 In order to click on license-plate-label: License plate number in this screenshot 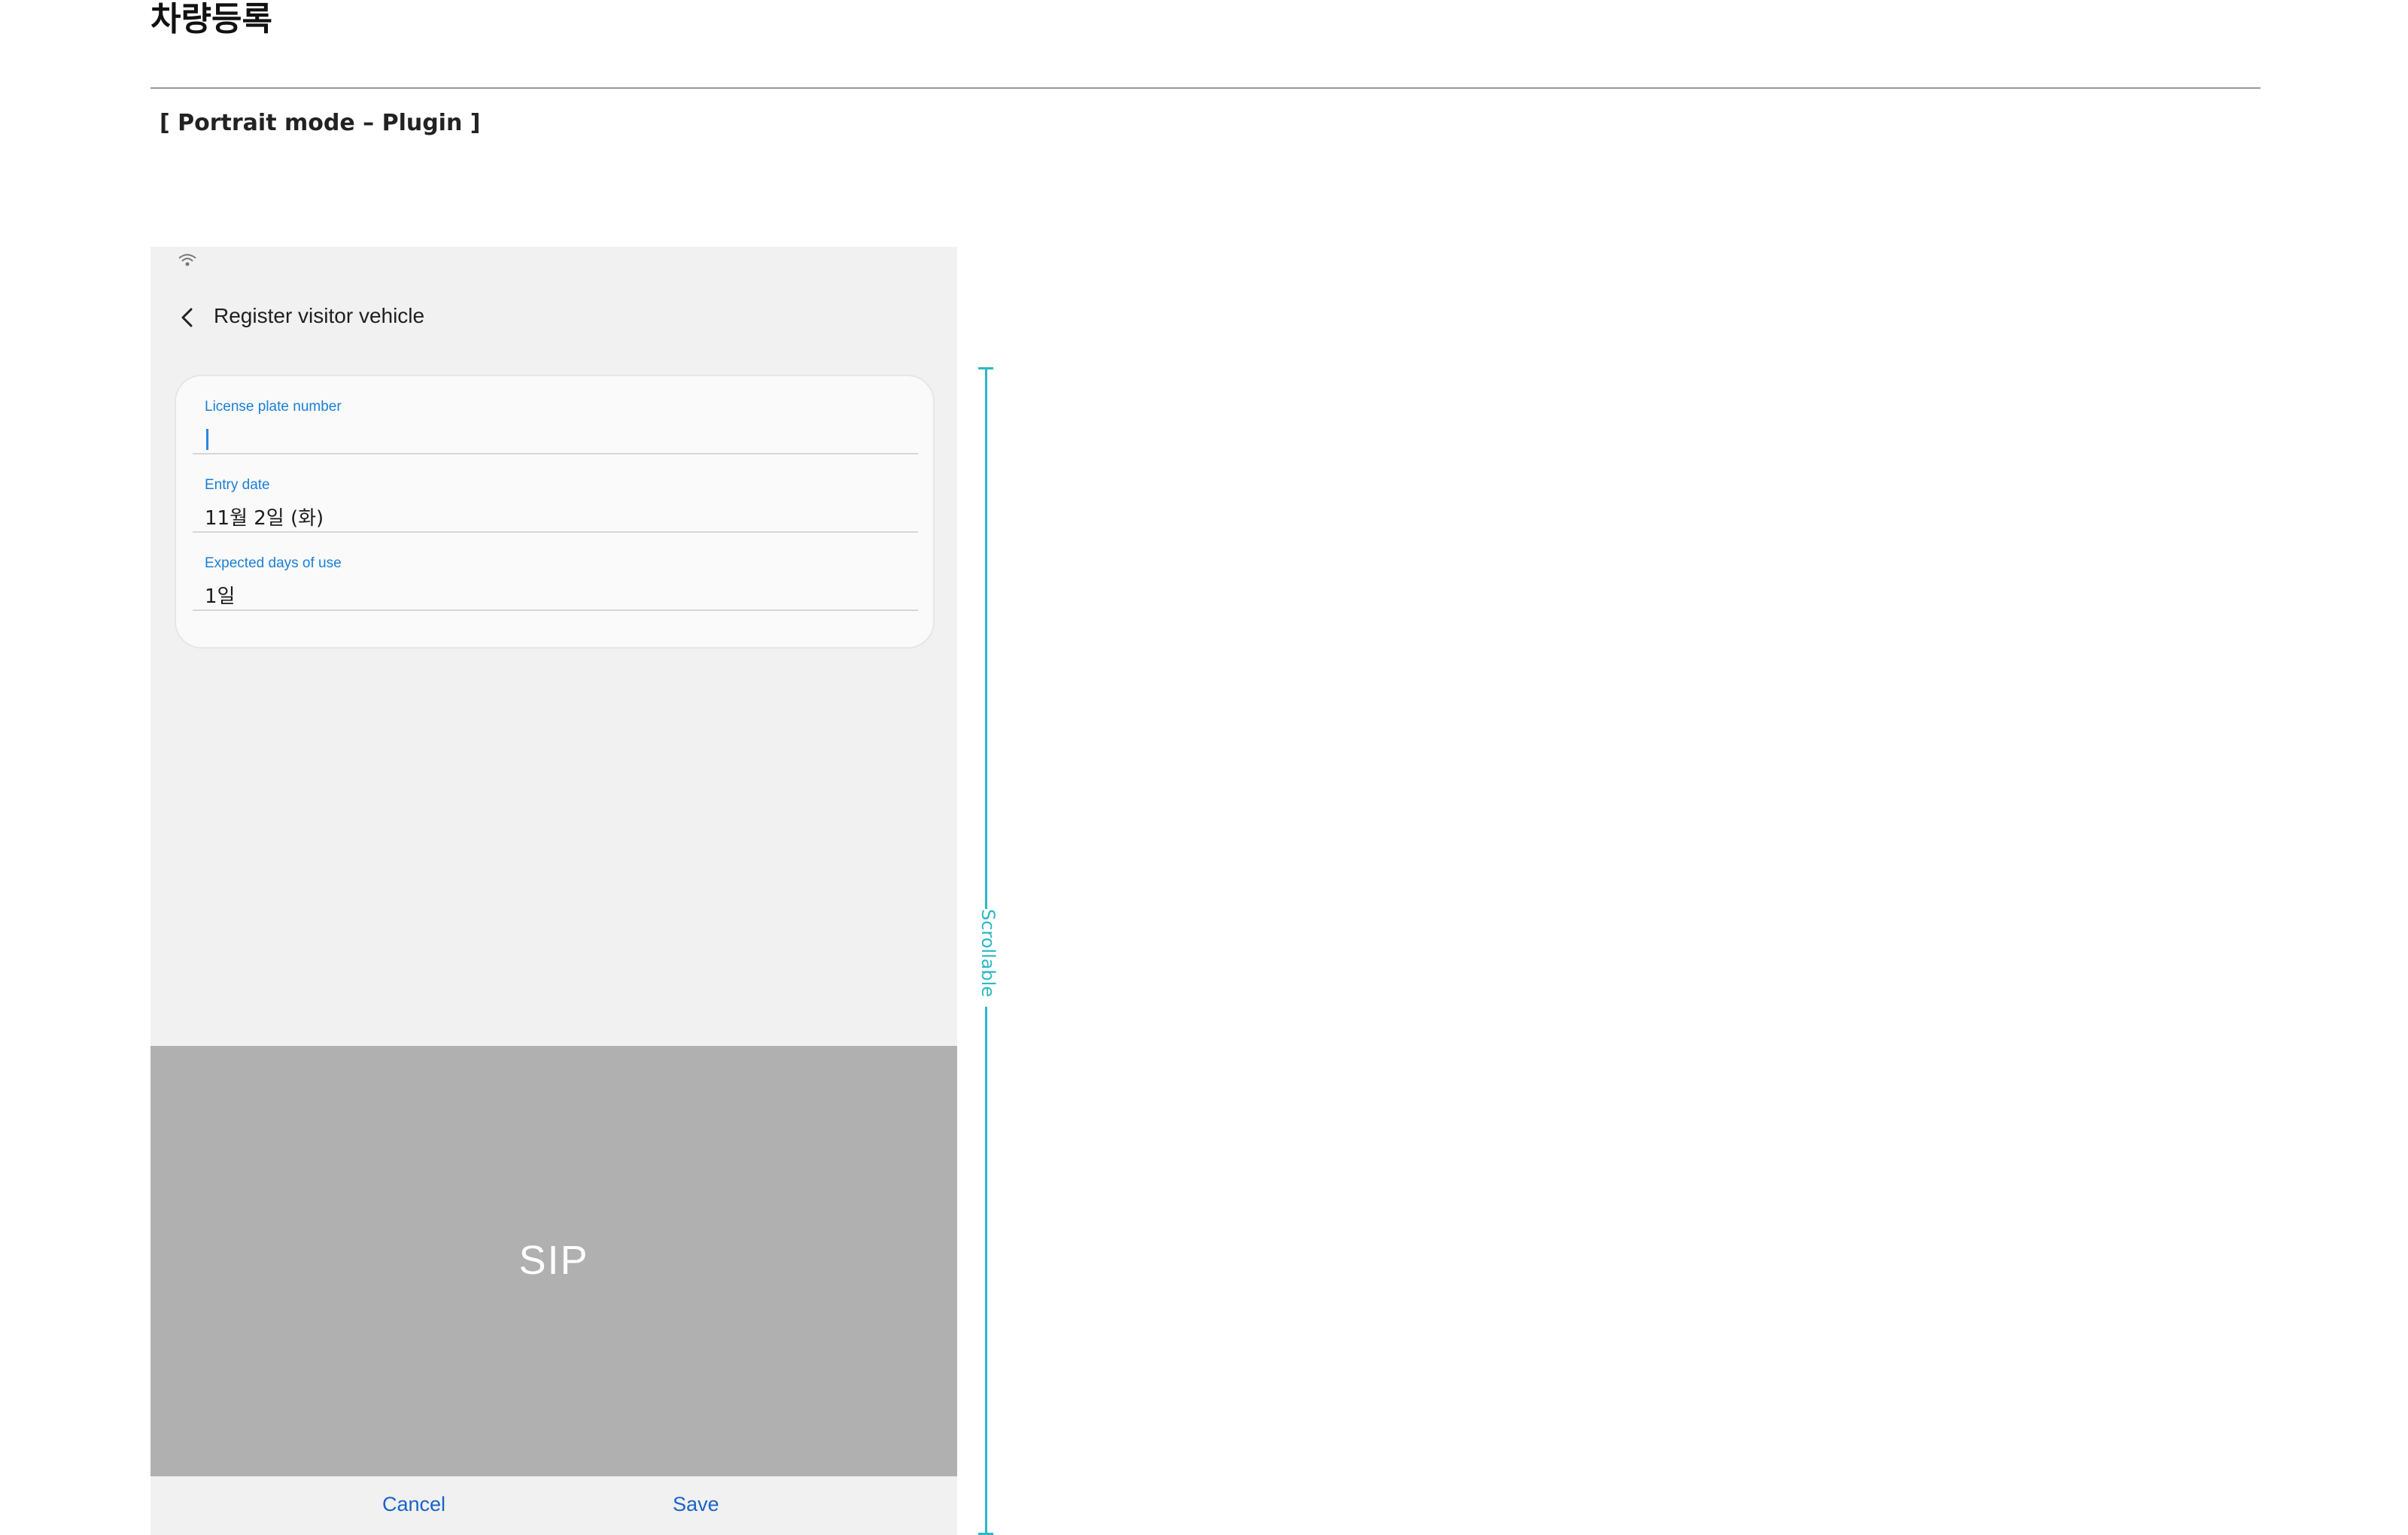, I will do `click(273, 407)`.